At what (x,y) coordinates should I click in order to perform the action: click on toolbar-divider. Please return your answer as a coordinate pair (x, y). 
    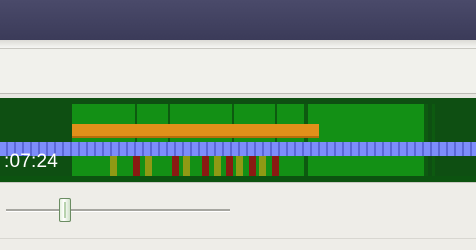
    Looking at the image, I should click on (238, 93).